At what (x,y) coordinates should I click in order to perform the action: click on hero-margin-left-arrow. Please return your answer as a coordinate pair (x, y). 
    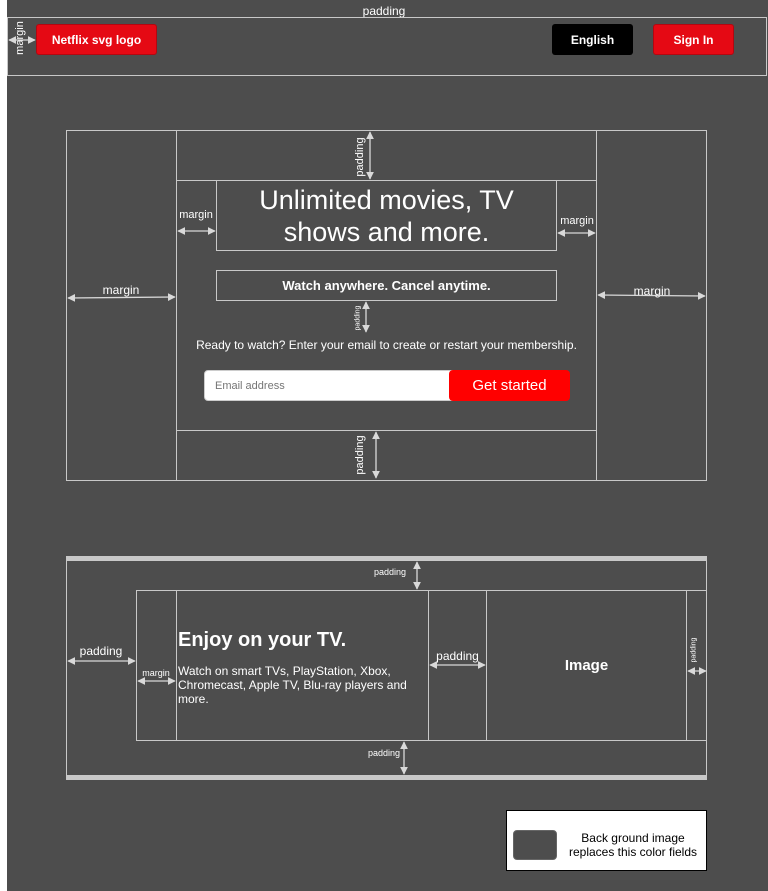
    Looking at the image, I should click on (121, 297).